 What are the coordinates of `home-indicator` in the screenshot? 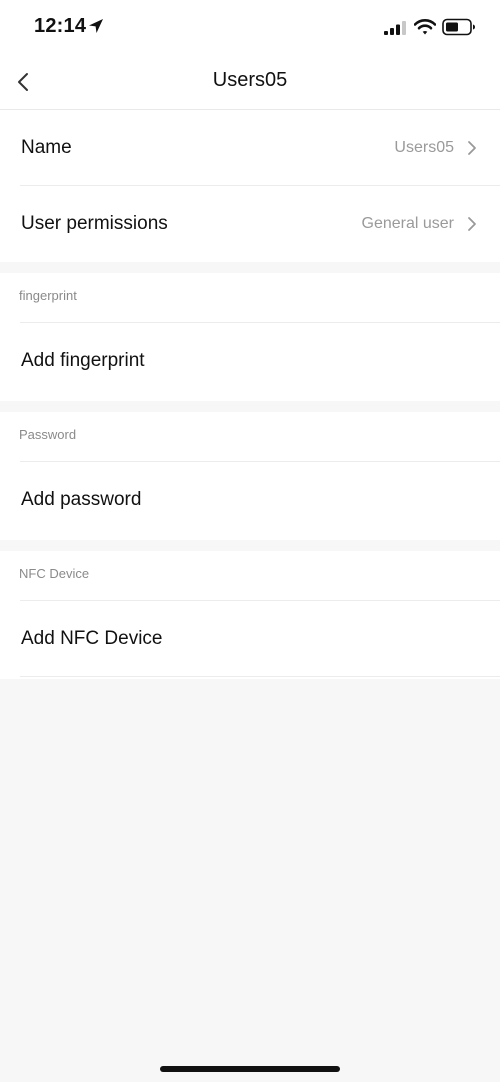 It's located at (250, 1069).